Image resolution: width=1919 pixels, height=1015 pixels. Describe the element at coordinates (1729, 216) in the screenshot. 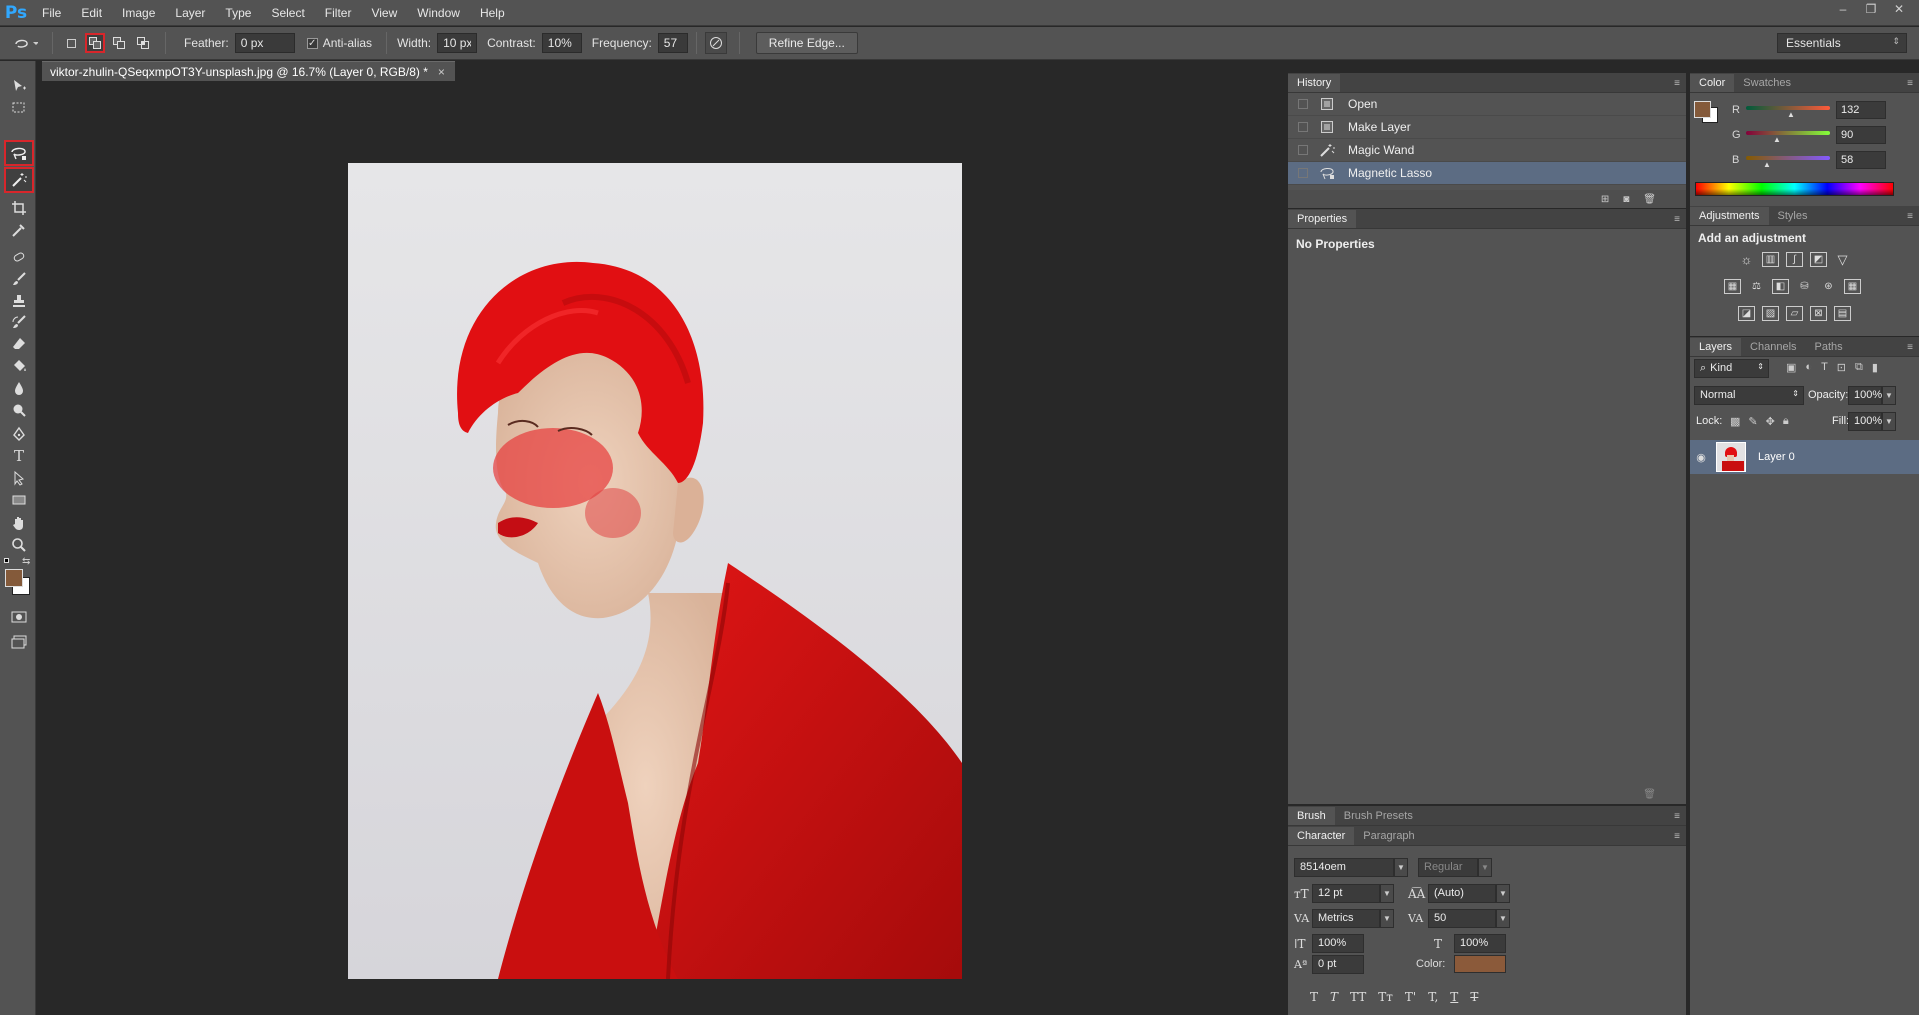

I see `tab-adjustments: Adjustments` at that location.